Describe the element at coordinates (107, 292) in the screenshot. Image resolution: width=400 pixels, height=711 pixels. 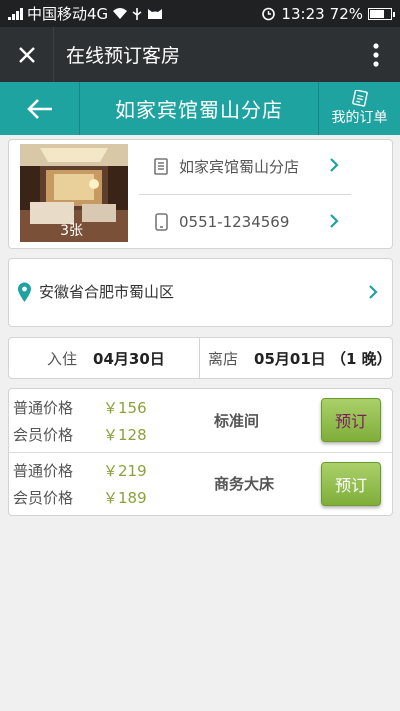
I see `address-text: 安徽省合肥市蜀山区` at that location.